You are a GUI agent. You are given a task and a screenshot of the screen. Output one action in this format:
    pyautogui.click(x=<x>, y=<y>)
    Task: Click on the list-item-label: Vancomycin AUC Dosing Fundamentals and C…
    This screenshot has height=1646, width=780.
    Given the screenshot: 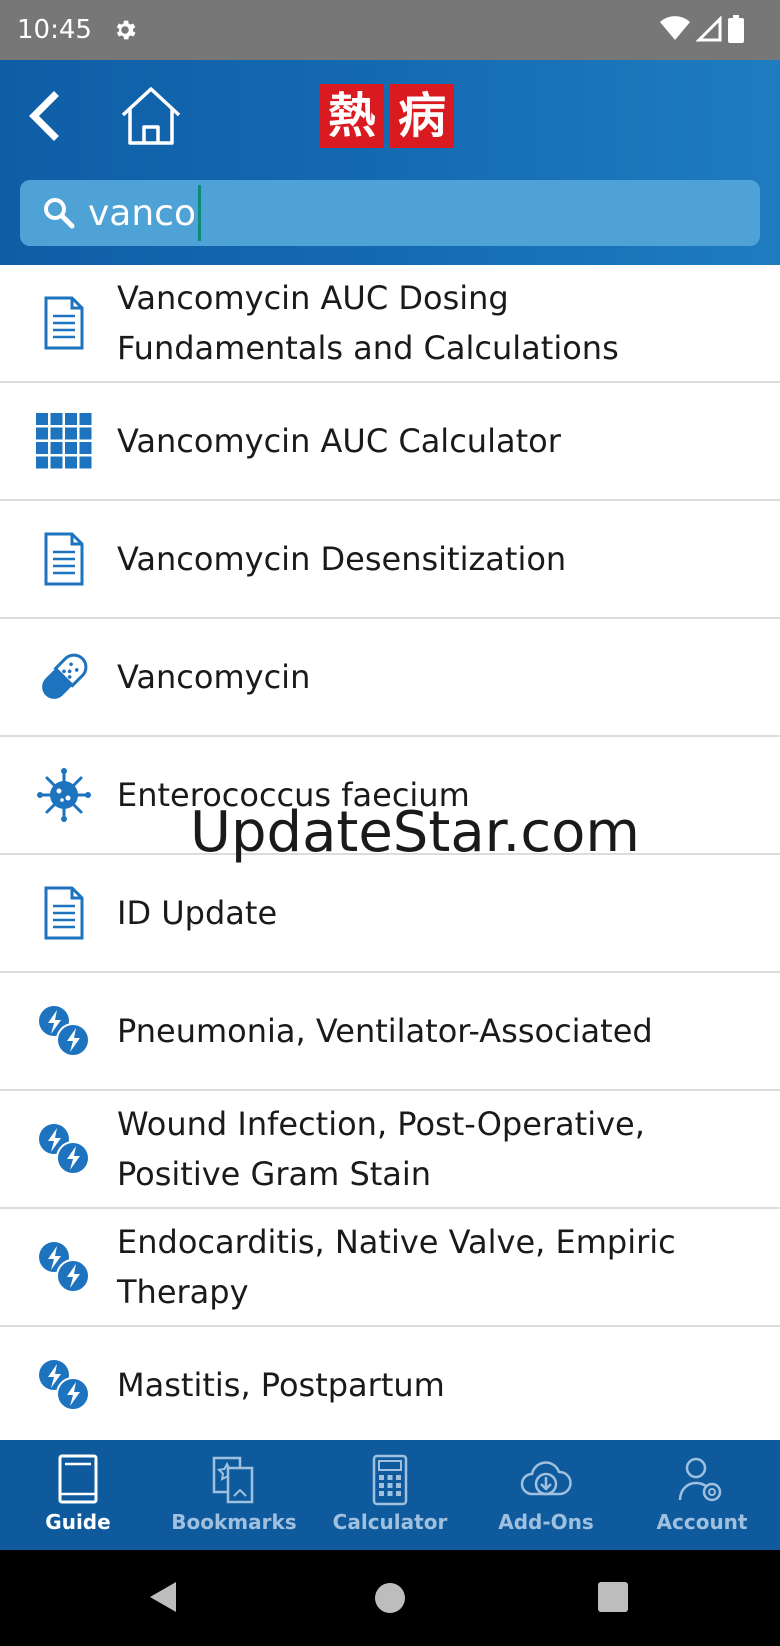 What is the action you would take?
    pyautogui.click(x=368, y=323)
    